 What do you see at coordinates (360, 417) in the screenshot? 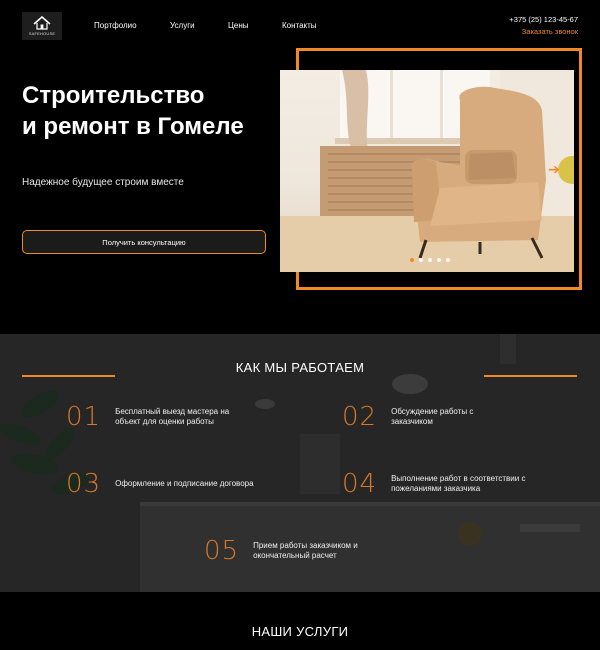
I see `step-number: 02` at bounding box center [360, 417].